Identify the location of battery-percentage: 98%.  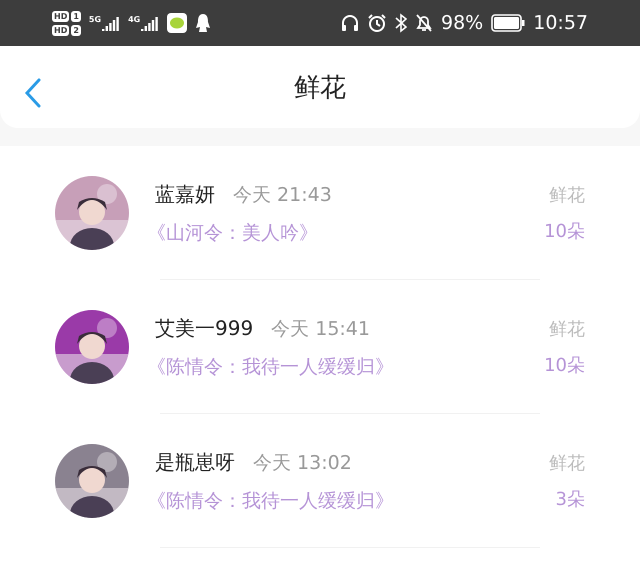
(462, 23).